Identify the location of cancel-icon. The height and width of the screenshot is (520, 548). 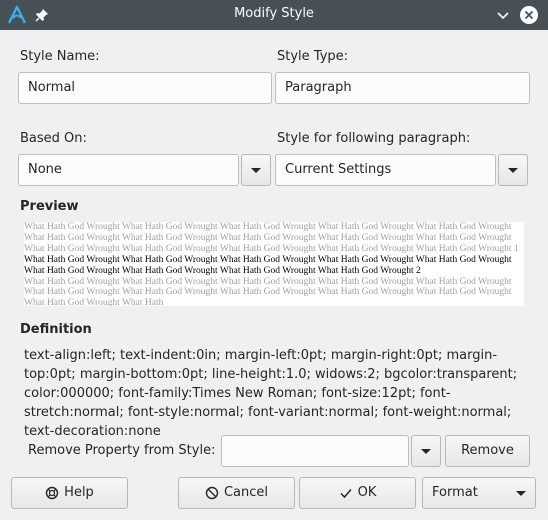
(212, 493).